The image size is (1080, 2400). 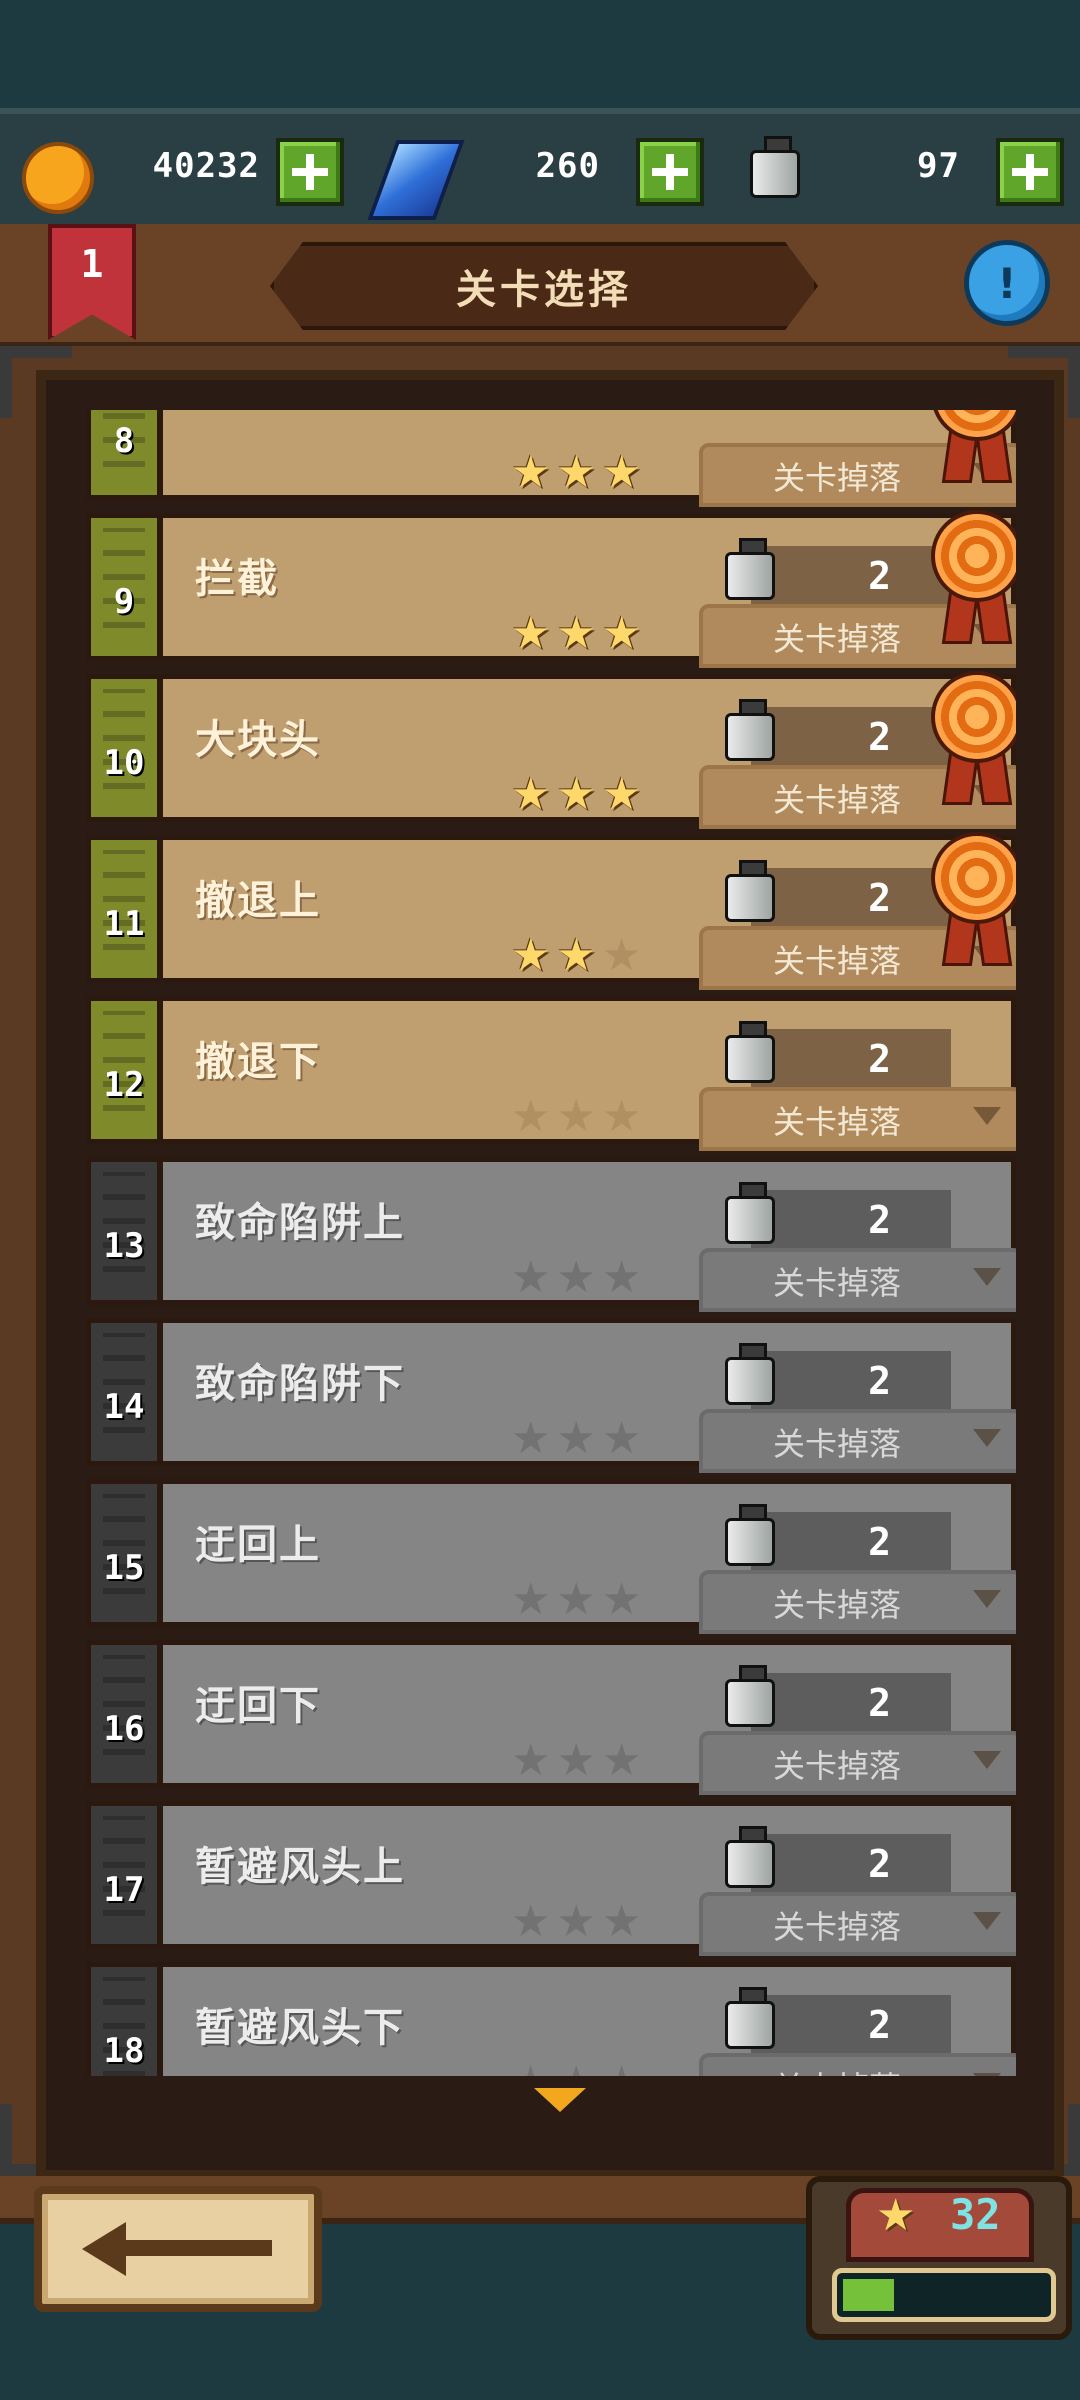 What do you see at coordinates (551, 750) in the screenshot?
I see `level-row: 10 大块头 ★ ★ ★ 关卡掉落 2` at bounding box center [551, 750].